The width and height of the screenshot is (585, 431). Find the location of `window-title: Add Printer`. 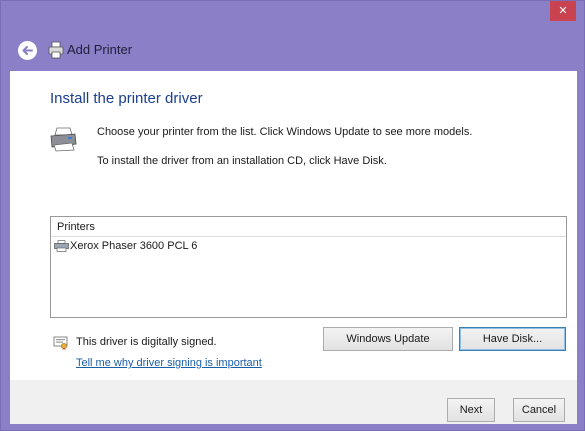

window-title: Add Printer is located at coordinates (100, 49).